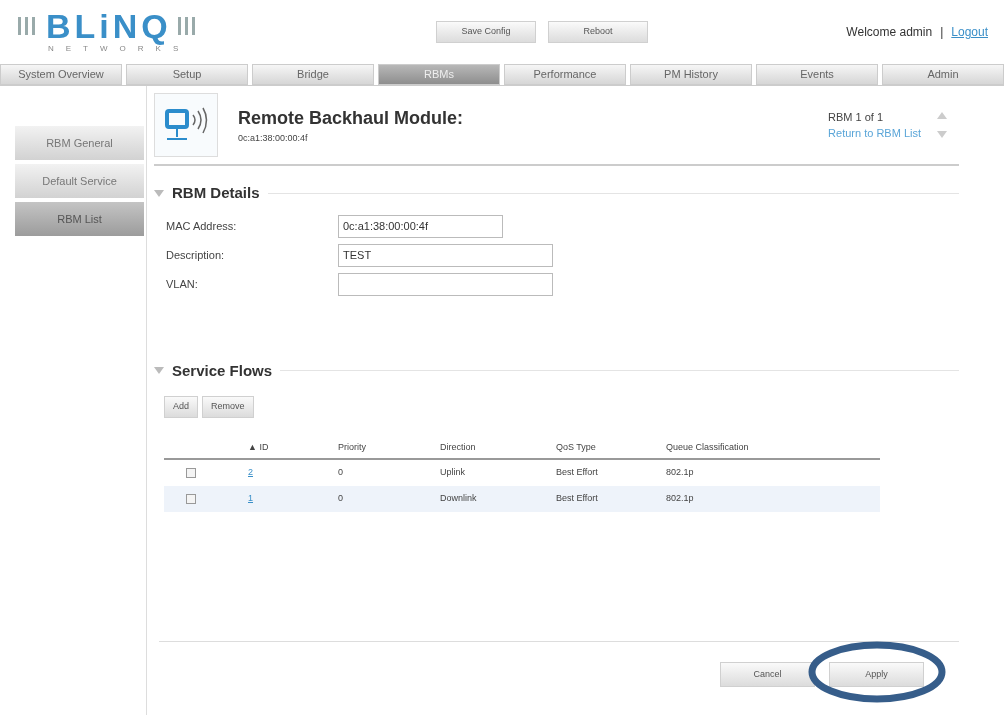 The width and height of the screenshot is (1004, 715). I want to click on text-field: TEST, so click(445, 255).